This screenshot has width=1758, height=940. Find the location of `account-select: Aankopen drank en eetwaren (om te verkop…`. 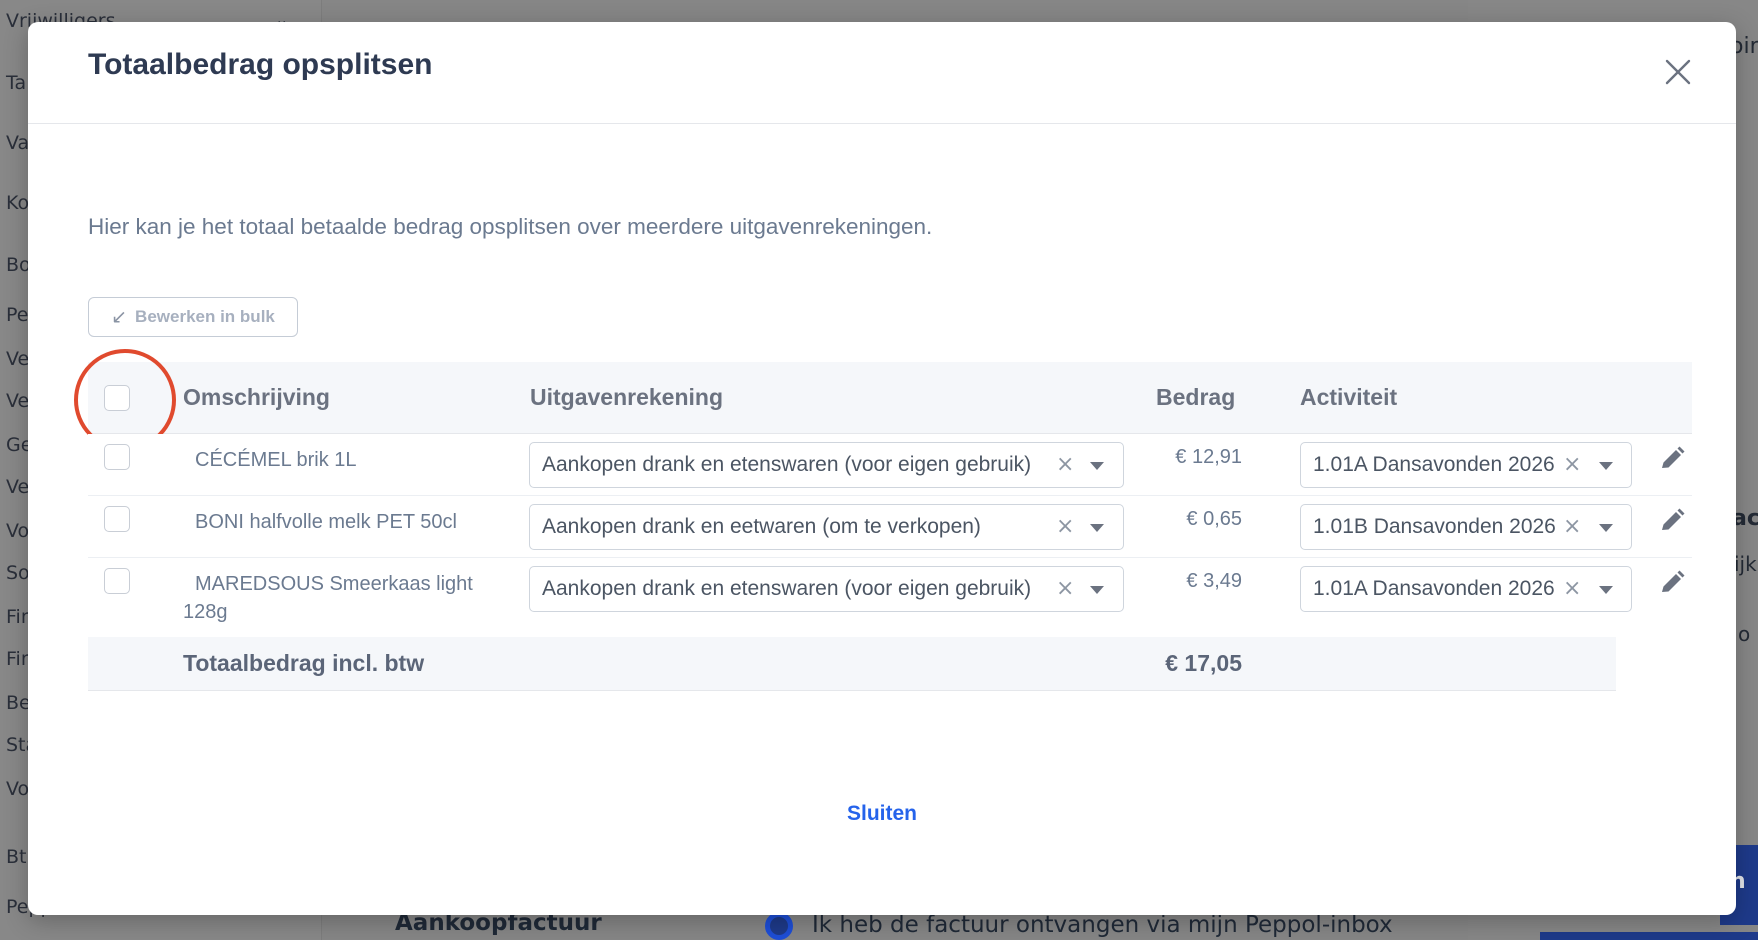

account-select: Aankopen drank en eetwaren (om te verkop… is located at coordinates (826, 527).